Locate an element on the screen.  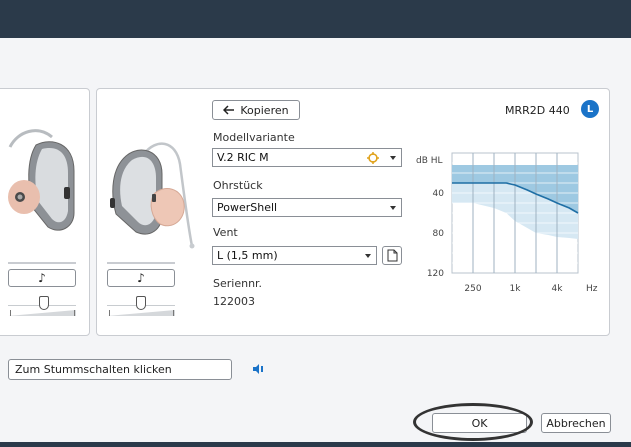
crosshair-icon is located at coordinates (373, 158).